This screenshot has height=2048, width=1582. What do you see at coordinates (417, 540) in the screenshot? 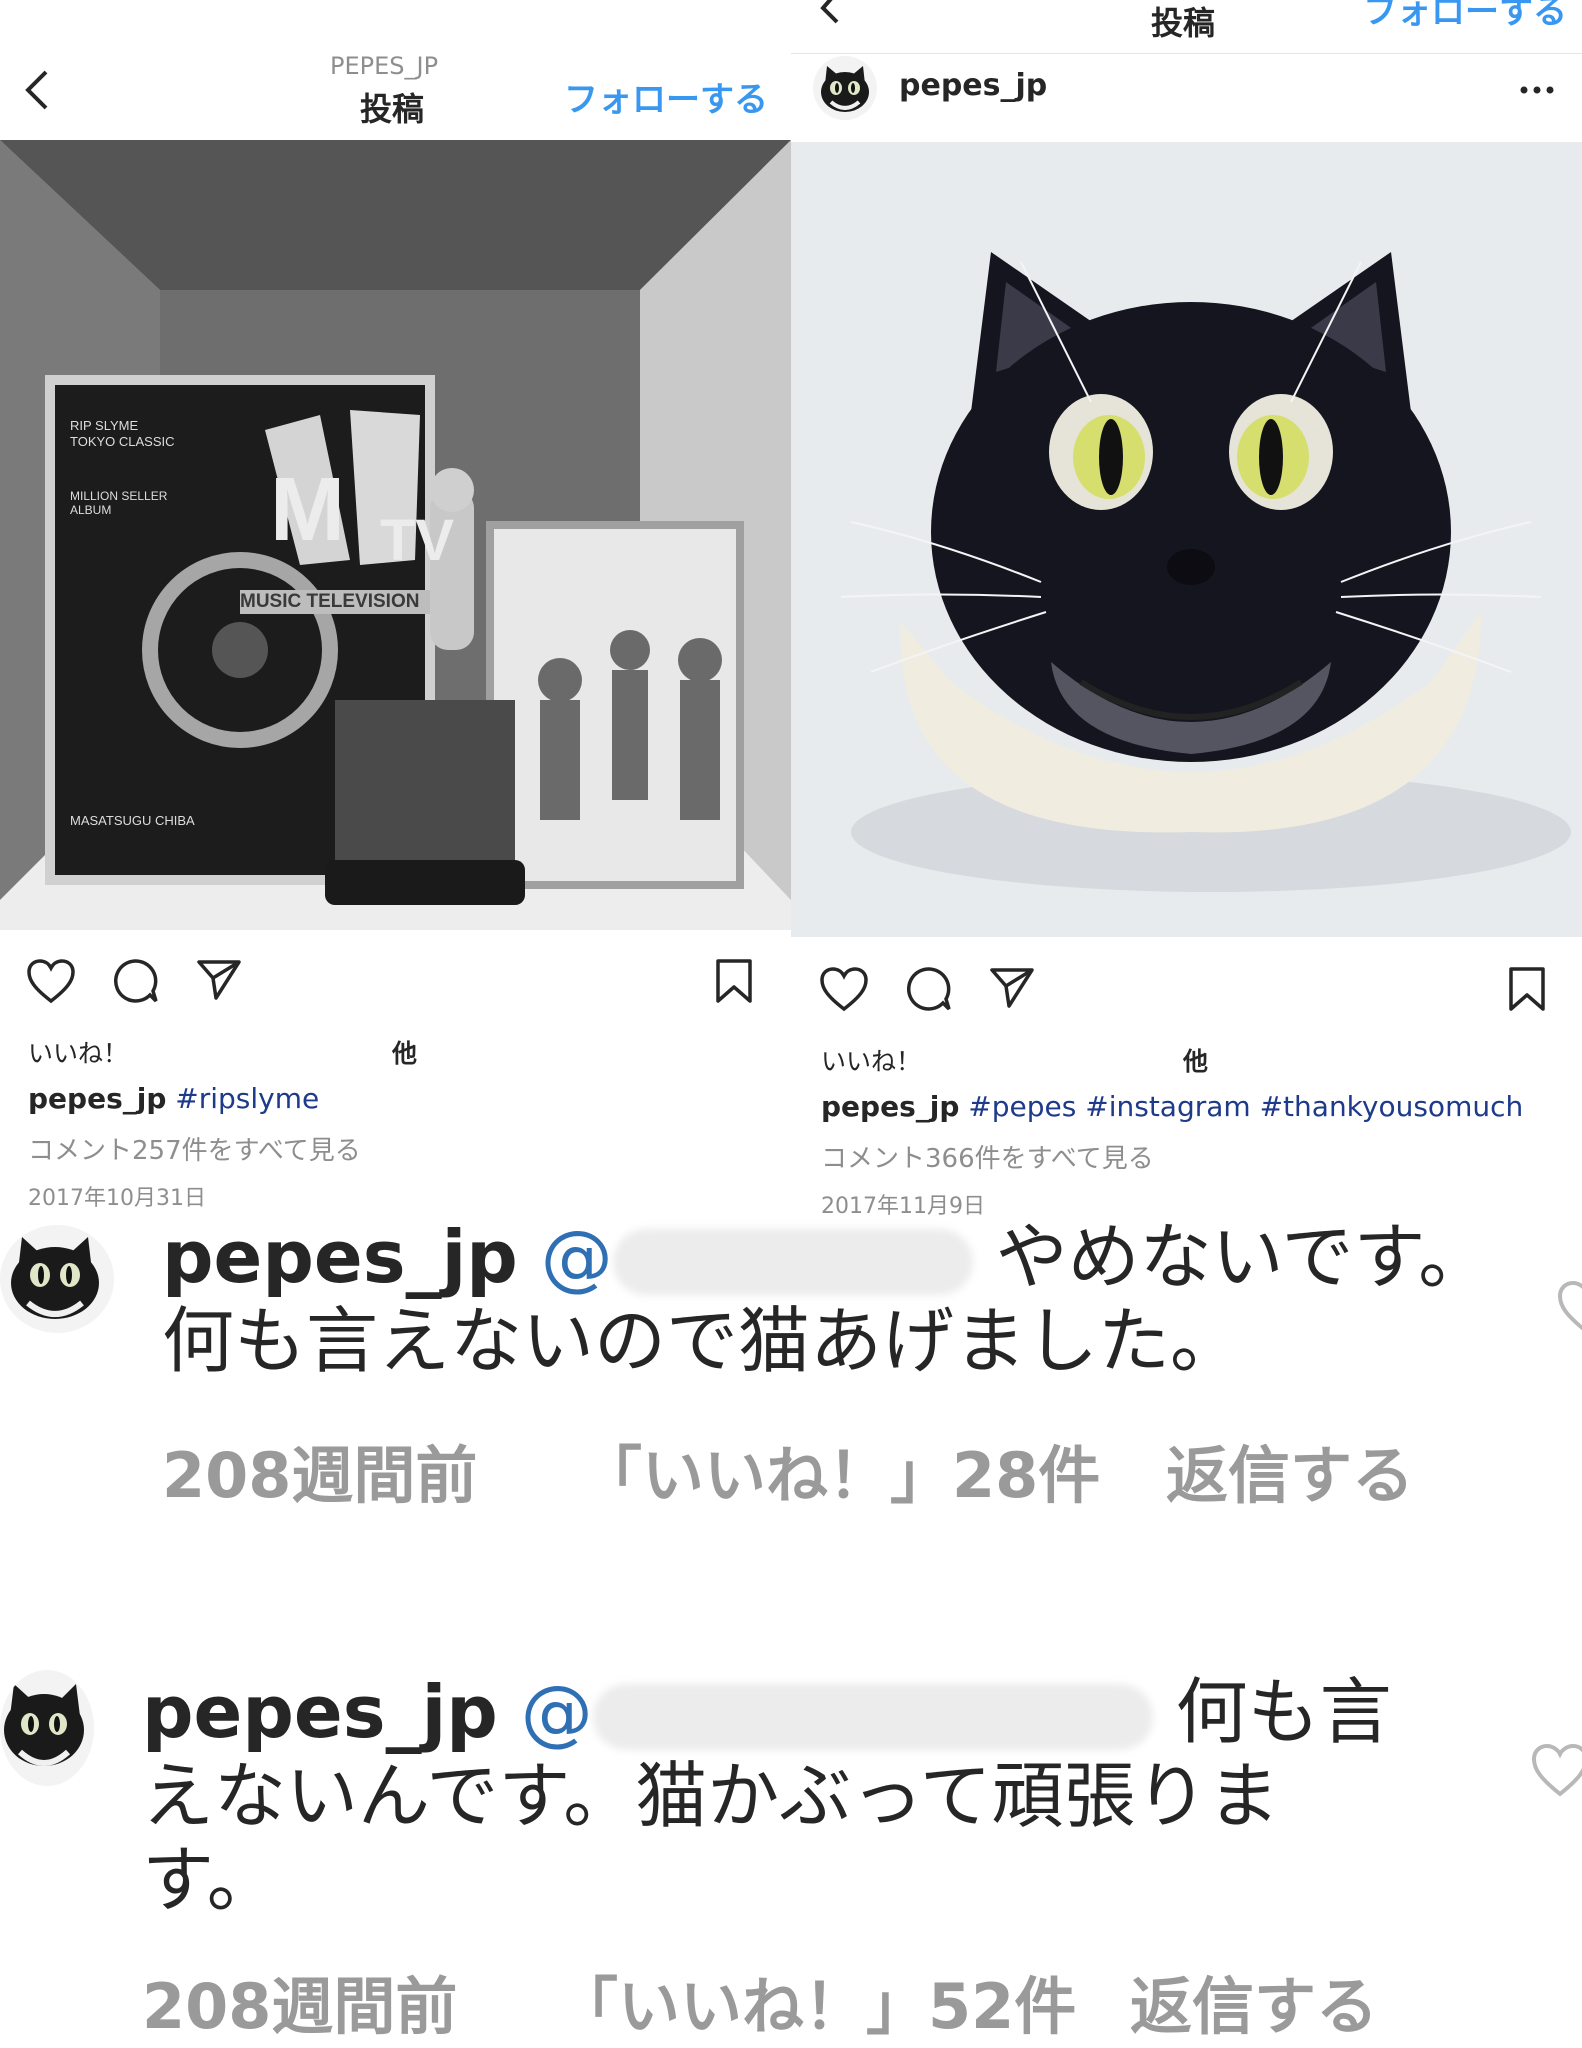
I see `photo-text-mtv-tv: TV` at bounding box center [417, 540].